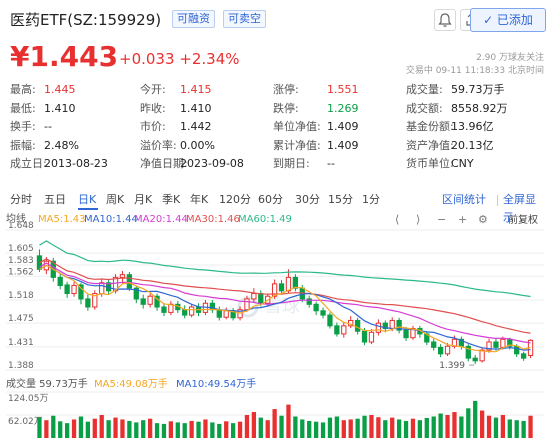 The height and width of the screenshot is (438, 554). What do you see at coordinates (176, 108) in the screenshot?
I see `stat-cell: 昨收: 1.410` at bounding box center [176, 108].